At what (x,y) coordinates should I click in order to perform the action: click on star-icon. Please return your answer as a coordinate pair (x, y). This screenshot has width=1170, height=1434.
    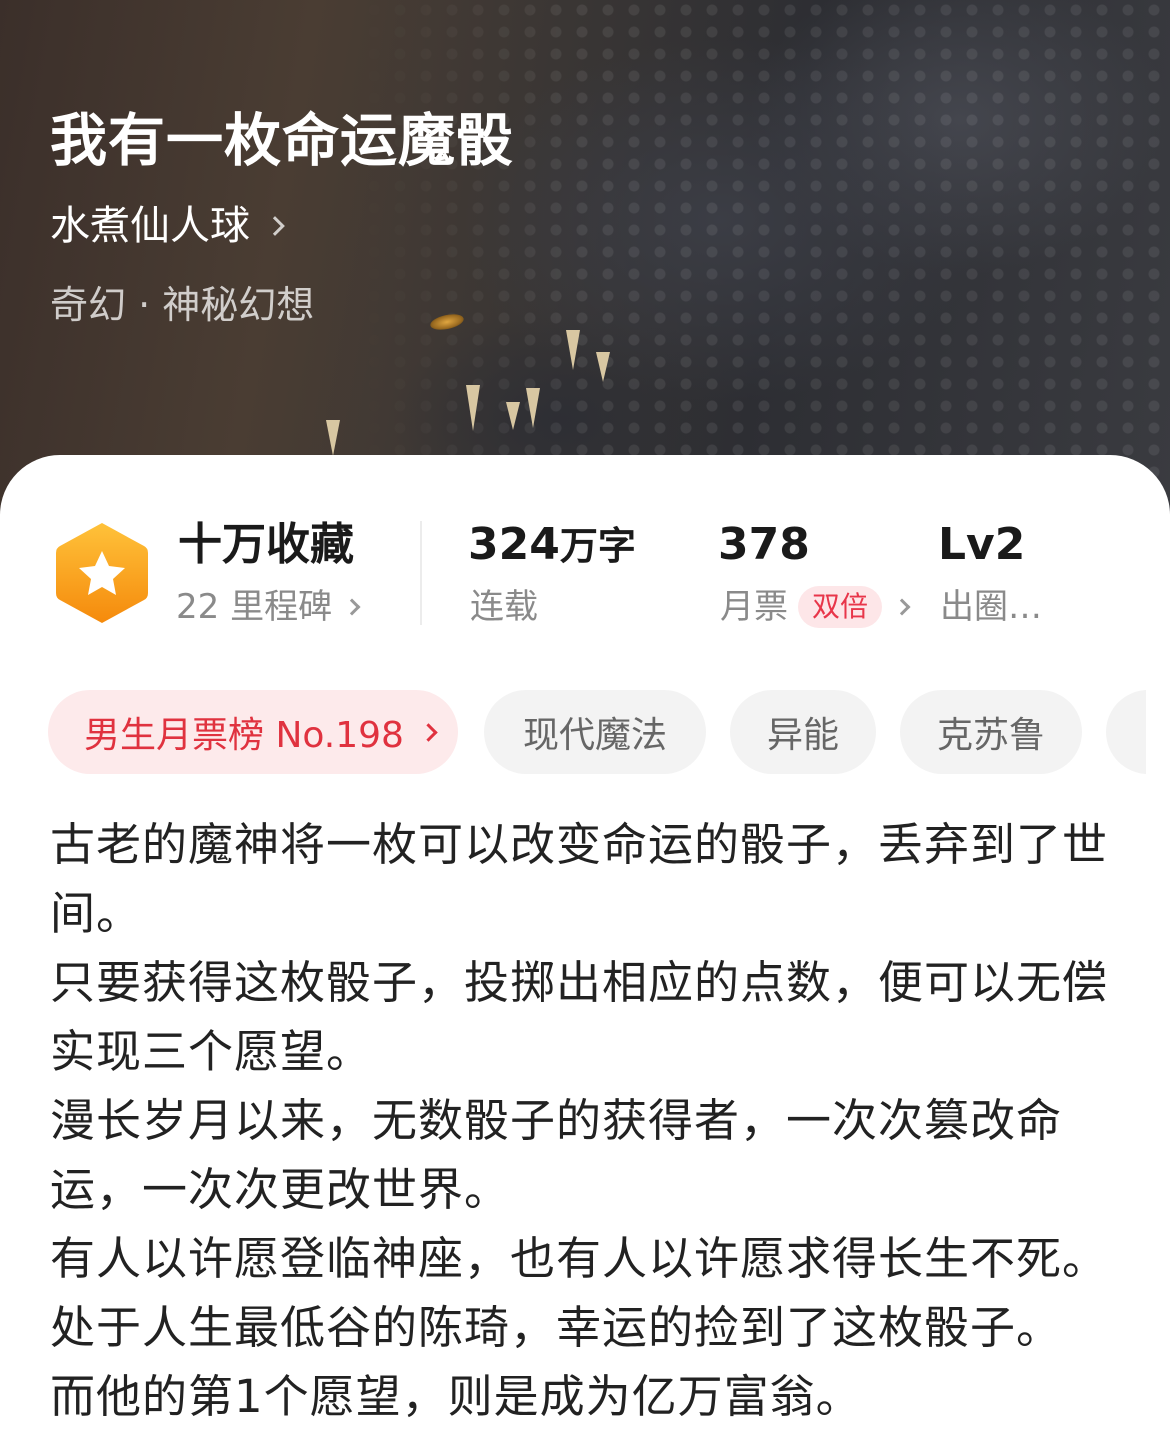
    Looking at the image, I should click on (102, 573).